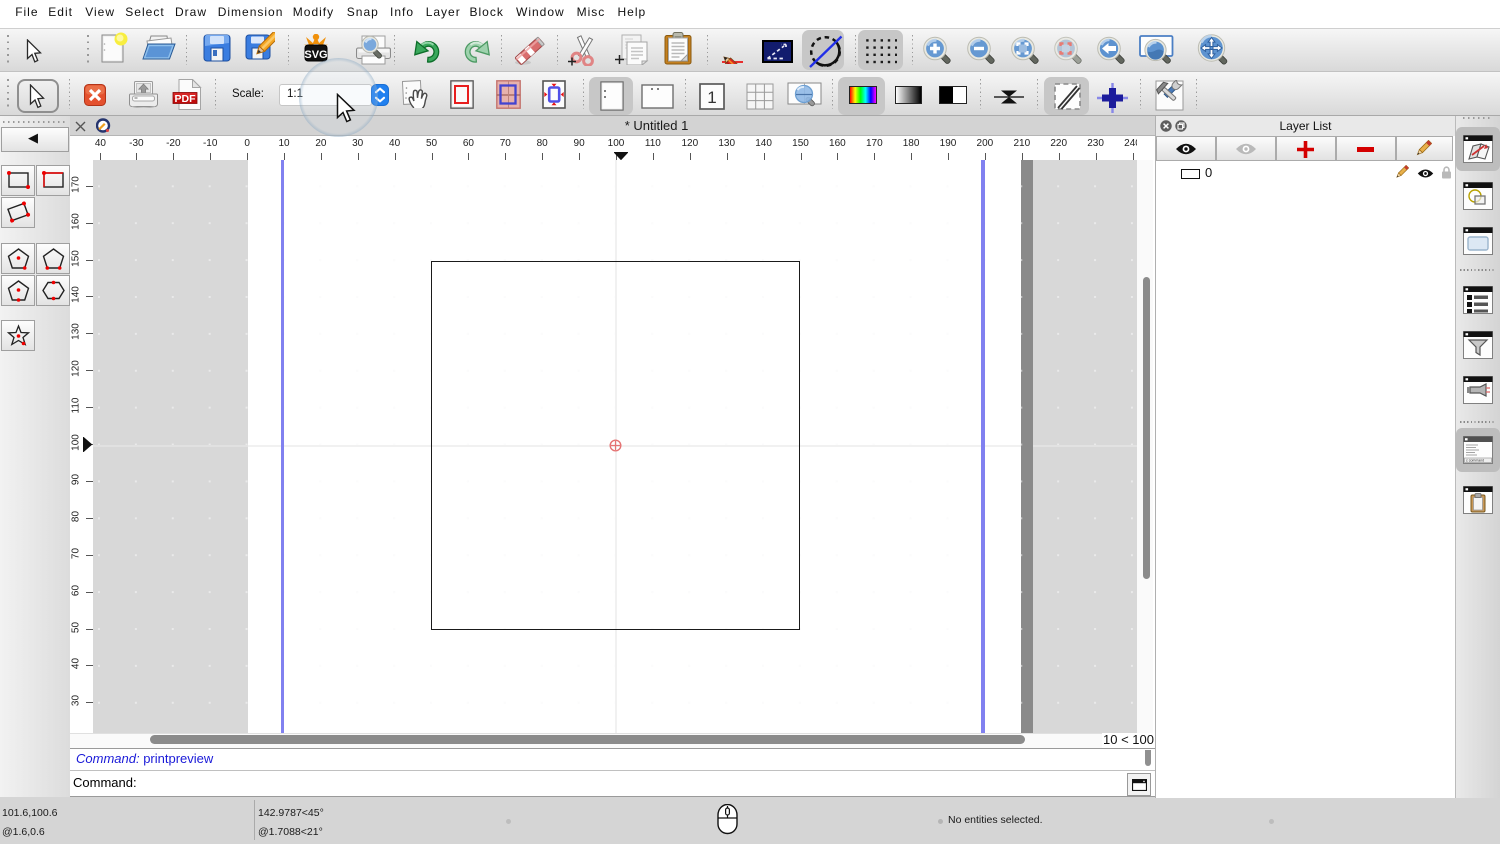  What do you see at coordinates (711, 97) in the screenshot?
I see `svg-text: 1` at bounding box center [711, 97].